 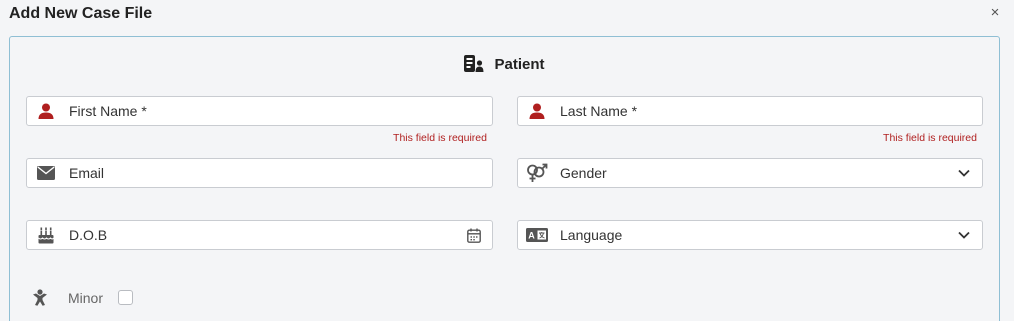 I want to click on dob-field, so click(x=259, y=235).